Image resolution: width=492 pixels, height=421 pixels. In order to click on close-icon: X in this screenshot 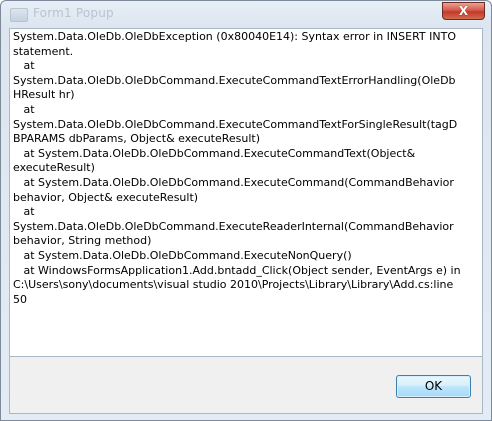, I will do `click(463, 11)`.